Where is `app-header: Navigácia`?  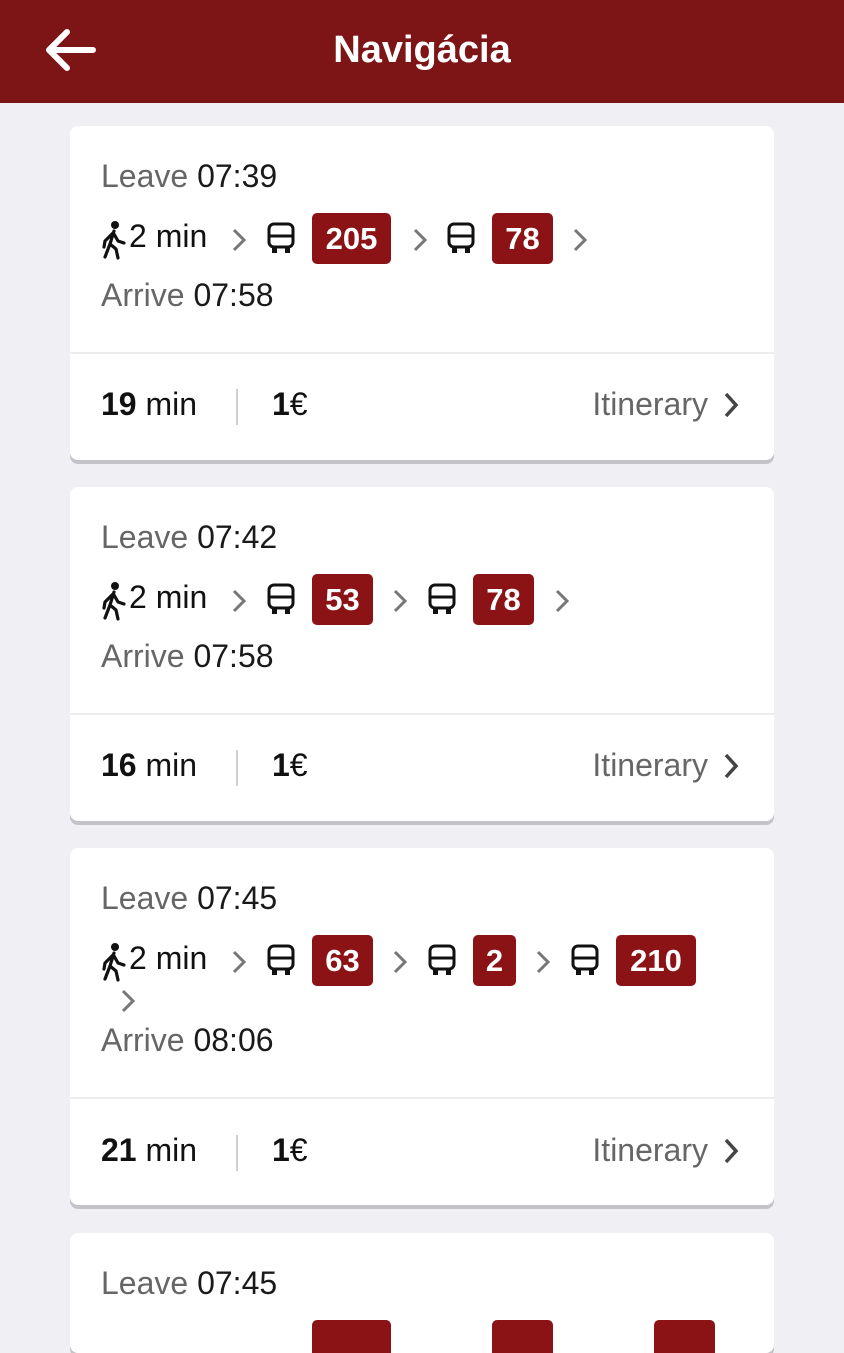 app-header: Navigácia is located at coordinates (422, 51).